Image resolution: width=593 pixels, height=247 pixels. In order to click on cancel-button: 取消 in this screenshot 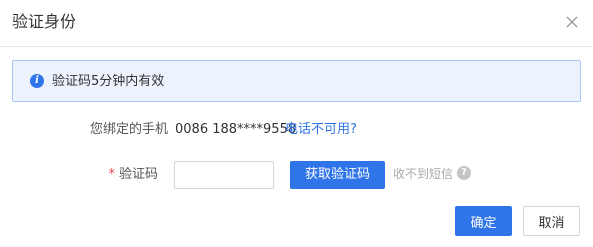, I will do `click(551, 221)`.